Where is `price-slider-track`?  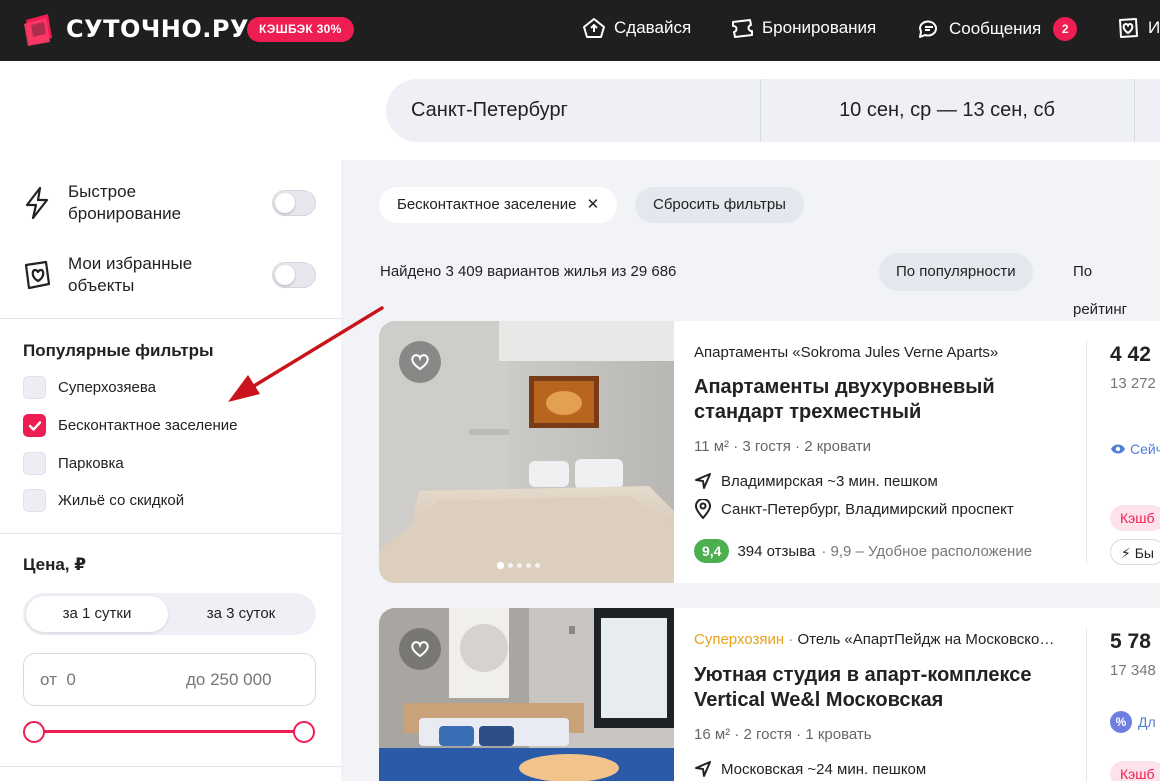 price-slider-track is located at coordinates (170, 731).